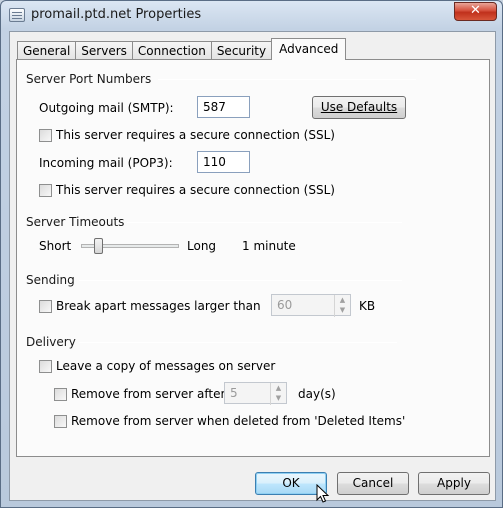 Image resolution: width=503 pixels, height=508 pixels. I want to click on incoming-port-input: 110, so click(223, 162).